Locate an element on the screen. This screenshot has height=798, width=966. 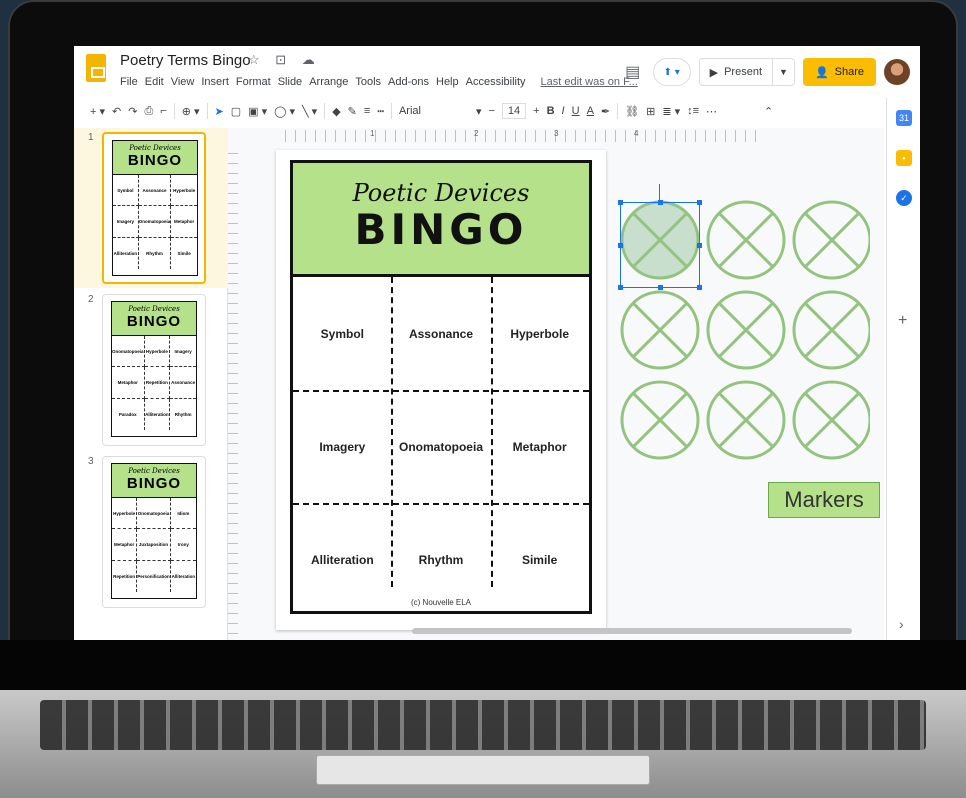
share-button: 👤 Share is located at coordinates (839, 72).